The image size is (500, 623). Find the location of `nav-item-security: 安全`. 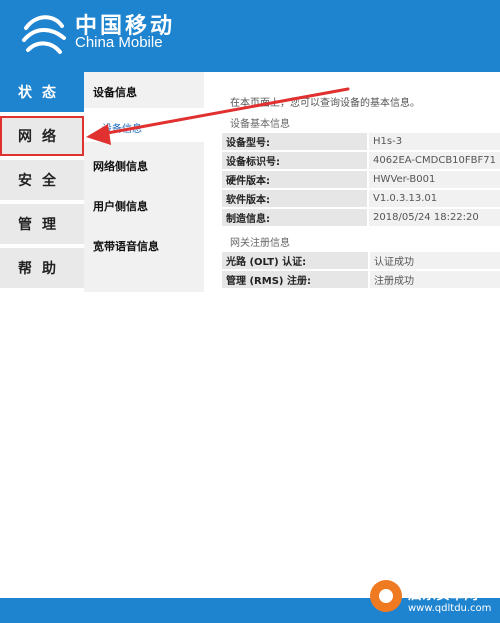

nav-item-security: 安全 is located at coordinates (42, 180).